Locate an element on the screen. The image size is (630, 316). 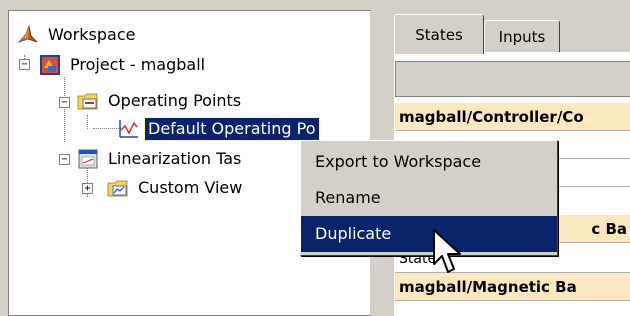
tree-node-operating-points: Operating Points is located at coordinates (160, 101).